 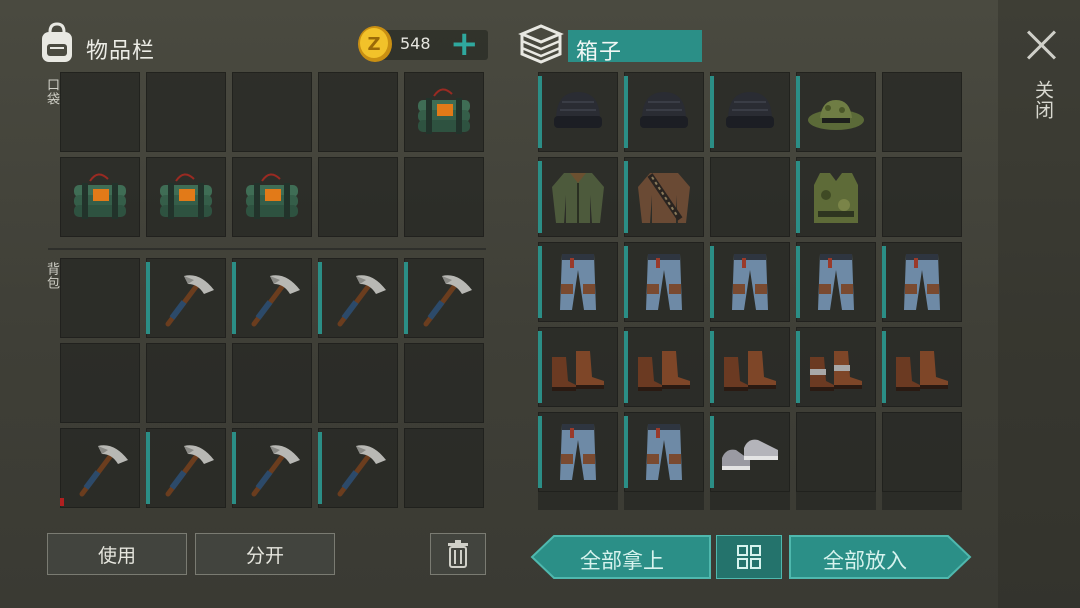 I want to click on camo-vest-icon, so click(x=836, y=197).